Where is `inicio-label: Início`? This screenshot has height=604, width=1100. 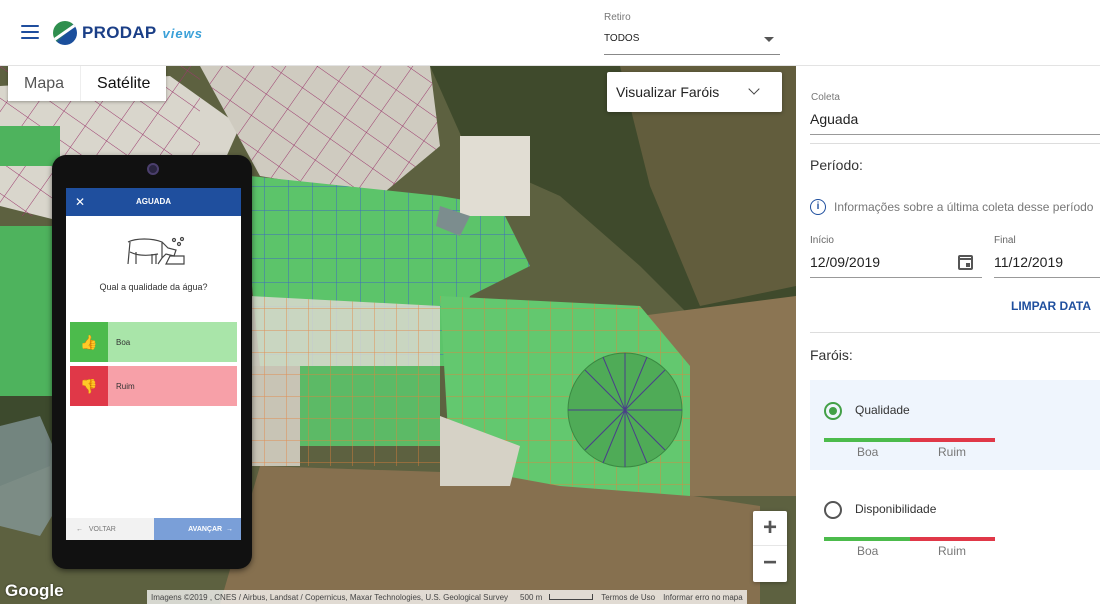
inicio-label: Início is located at coordinates (822, 240).